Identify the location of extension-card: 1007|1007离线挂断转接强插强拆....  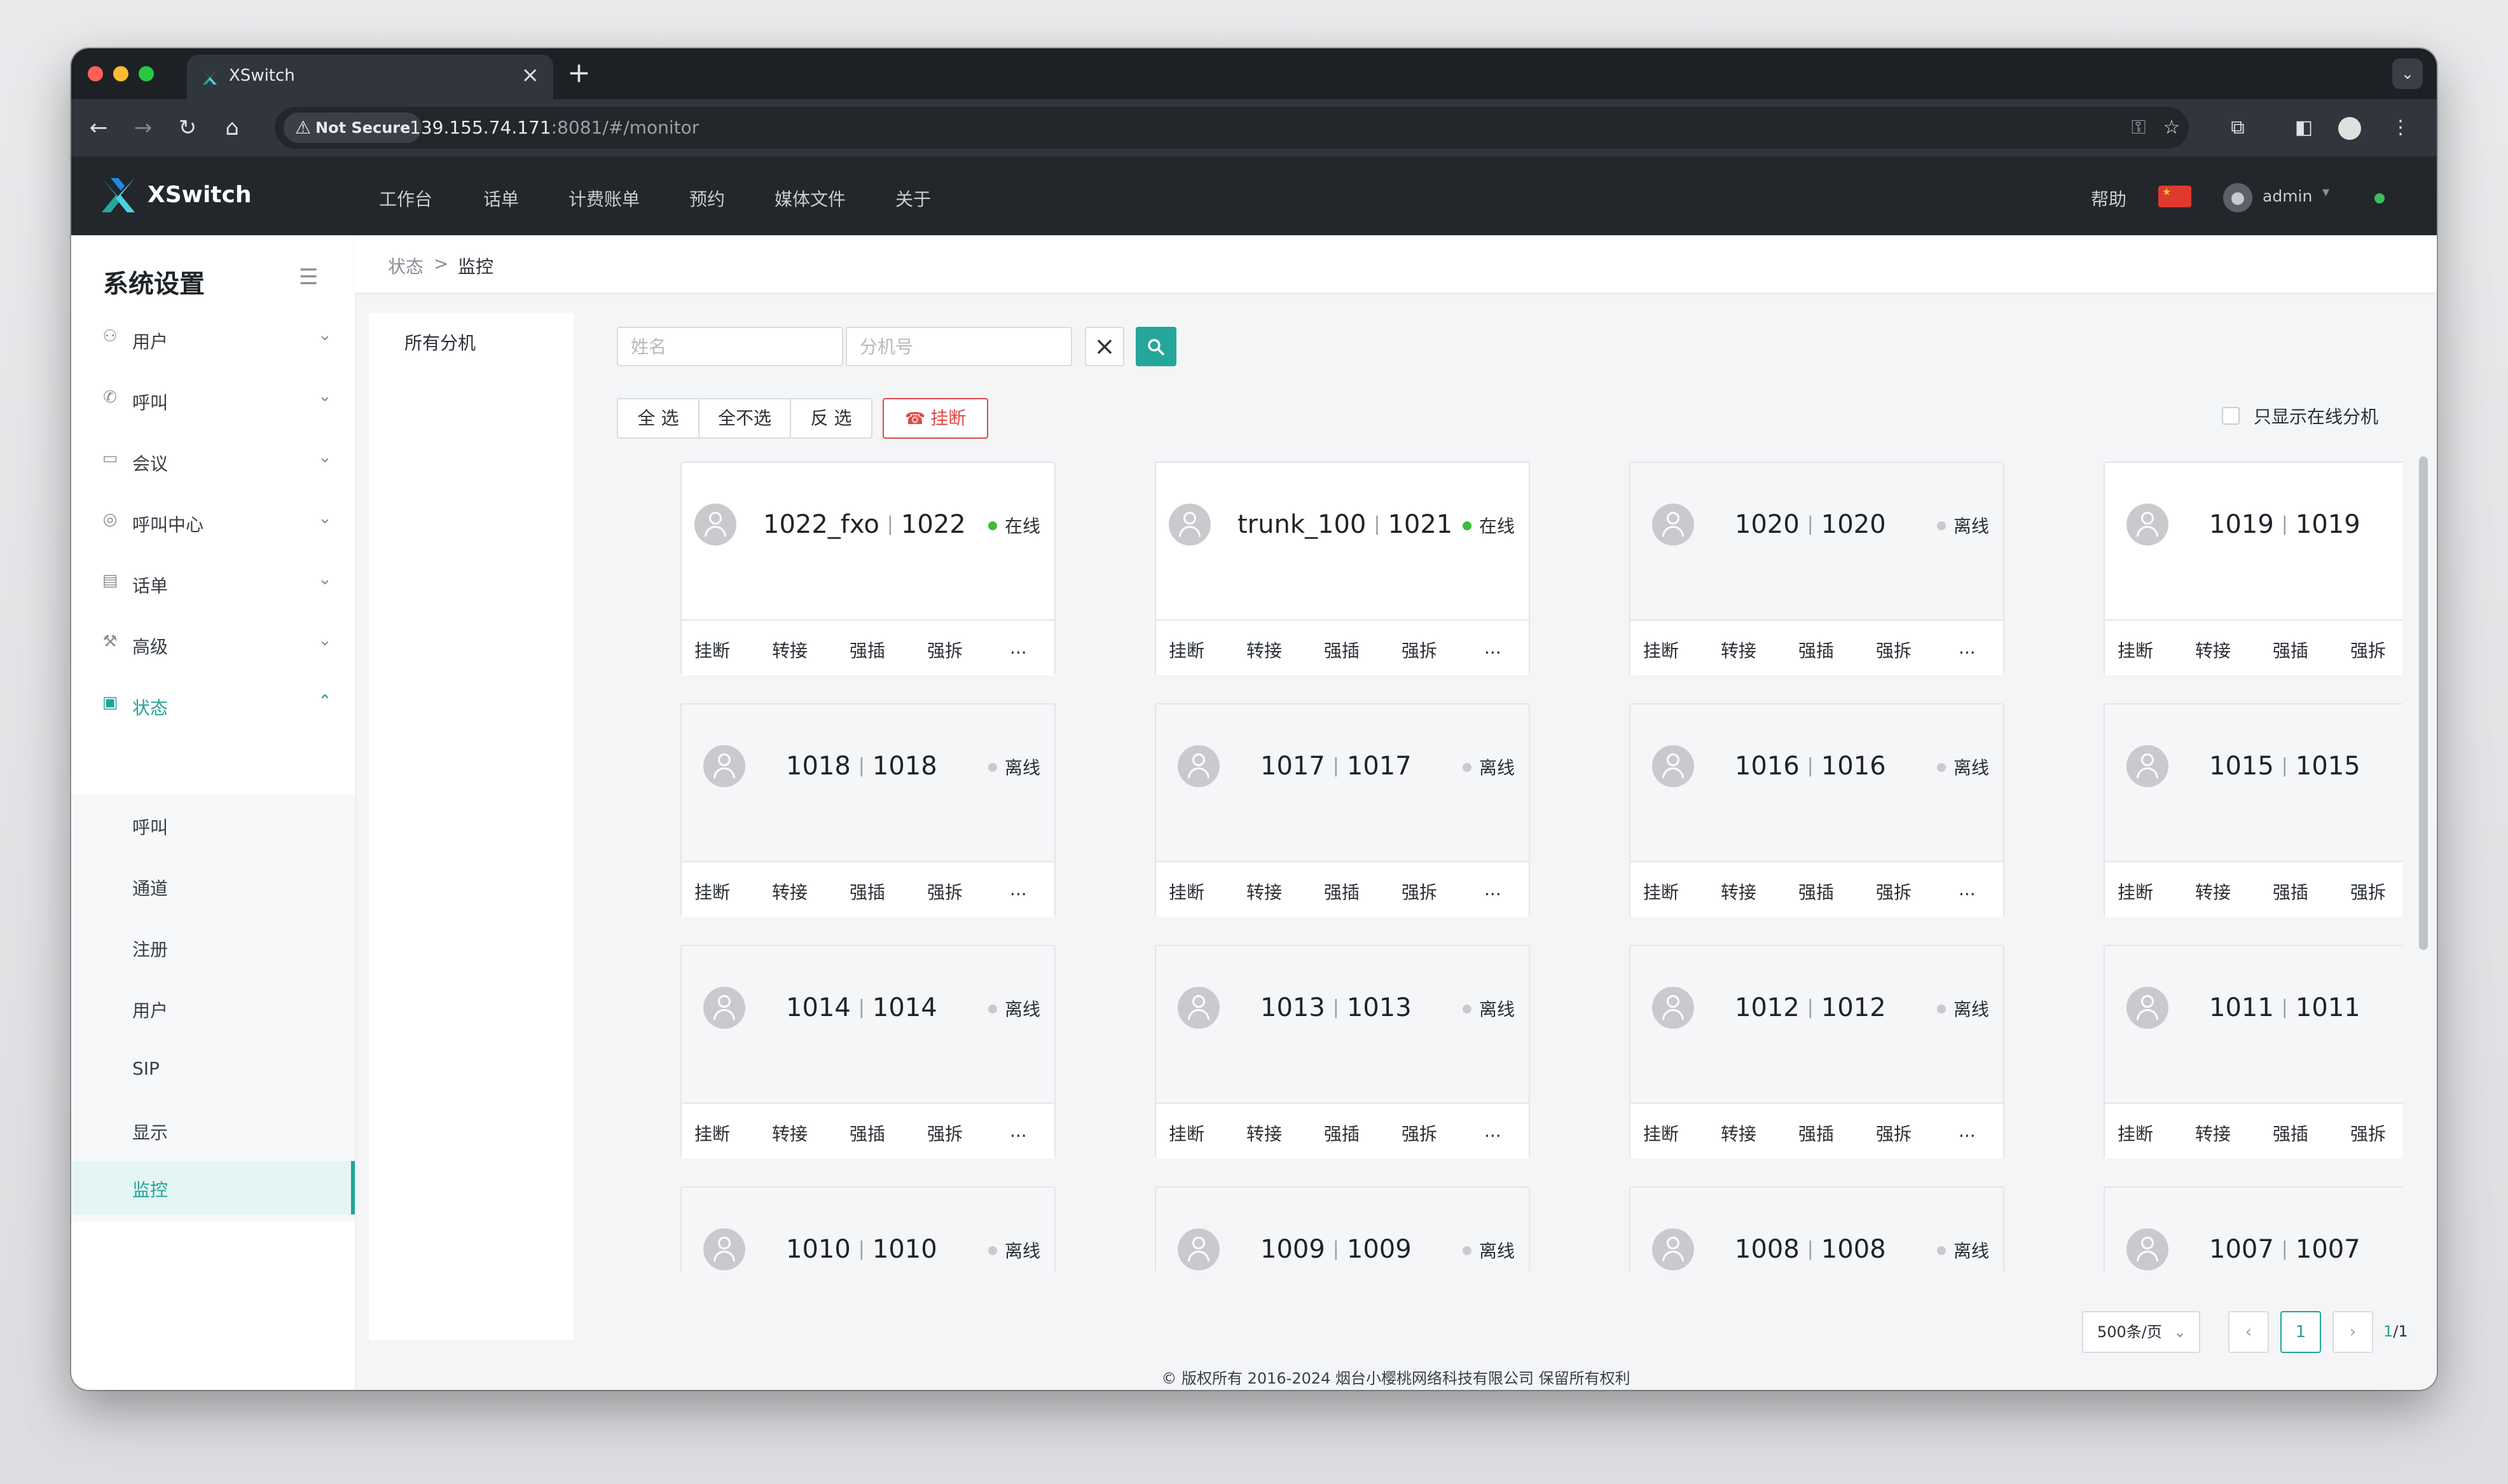
(2253, 1229).